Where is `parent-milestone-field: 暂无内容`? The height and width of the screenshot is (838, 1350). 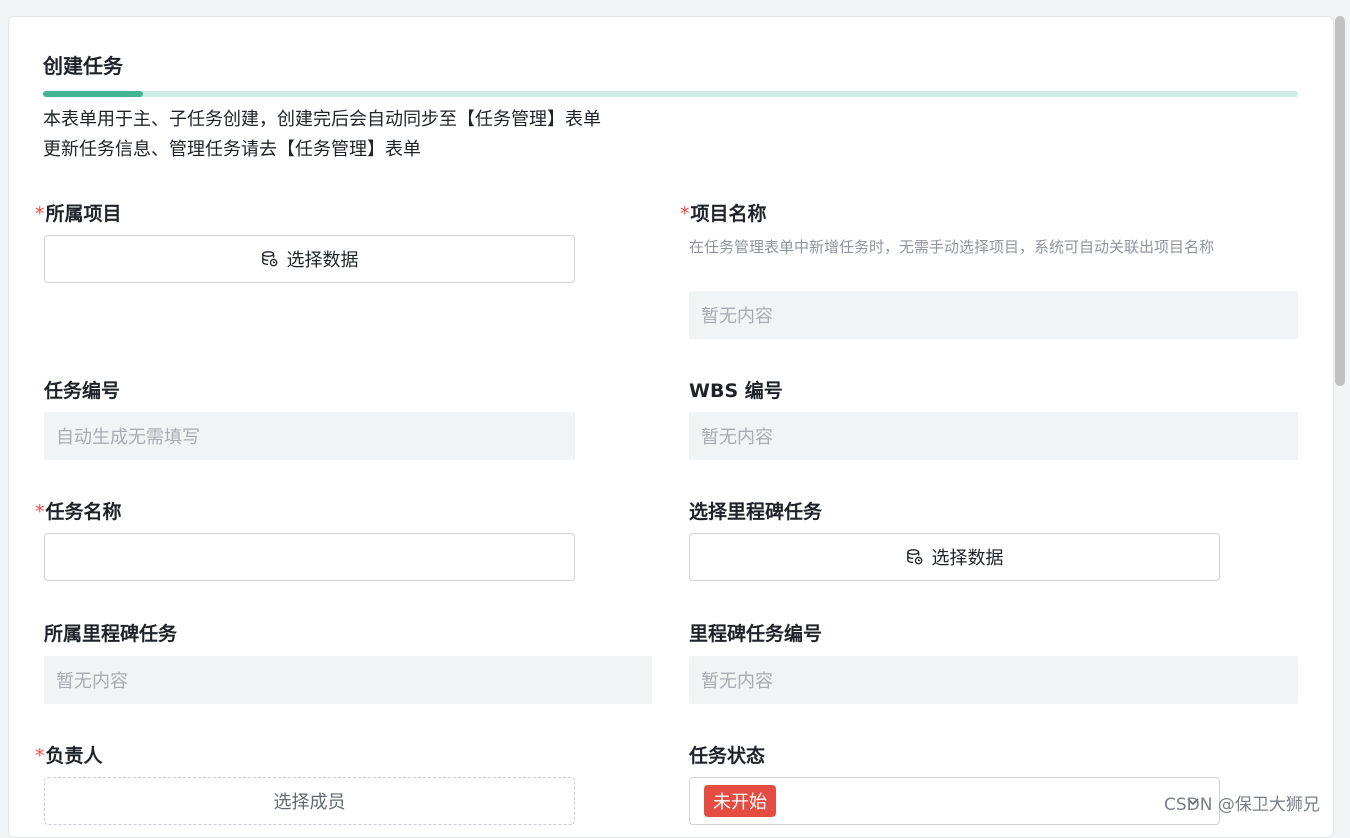 parent-milestone-field: 暂无内容 is located at coordinates (348, 680).